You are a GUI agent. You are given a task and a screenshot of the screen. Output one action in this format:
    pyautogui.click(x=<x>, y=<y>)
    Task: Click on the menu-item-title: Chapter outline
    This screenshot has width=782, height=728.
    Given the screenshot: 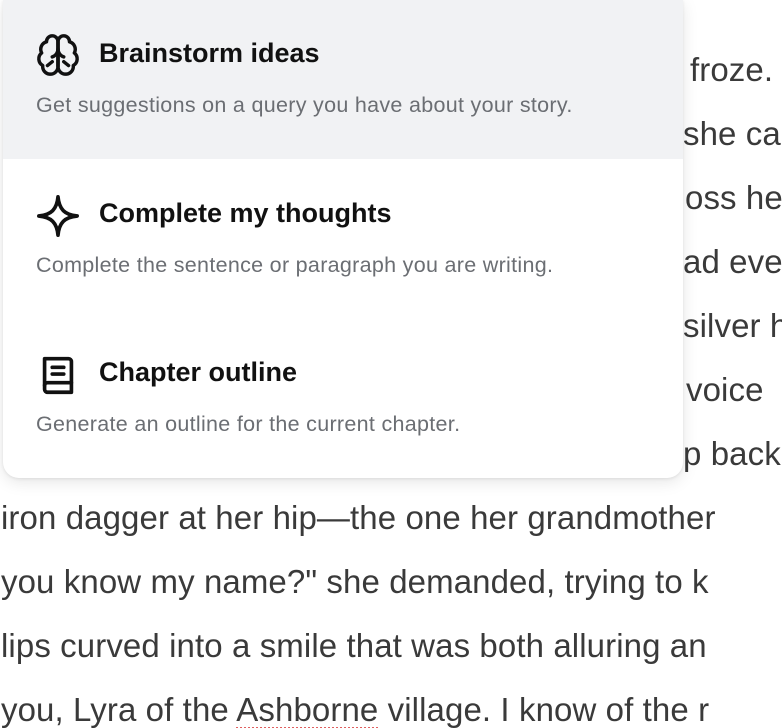 What is the action you would take?
    pyautogui.click(x=198, y=372)
    